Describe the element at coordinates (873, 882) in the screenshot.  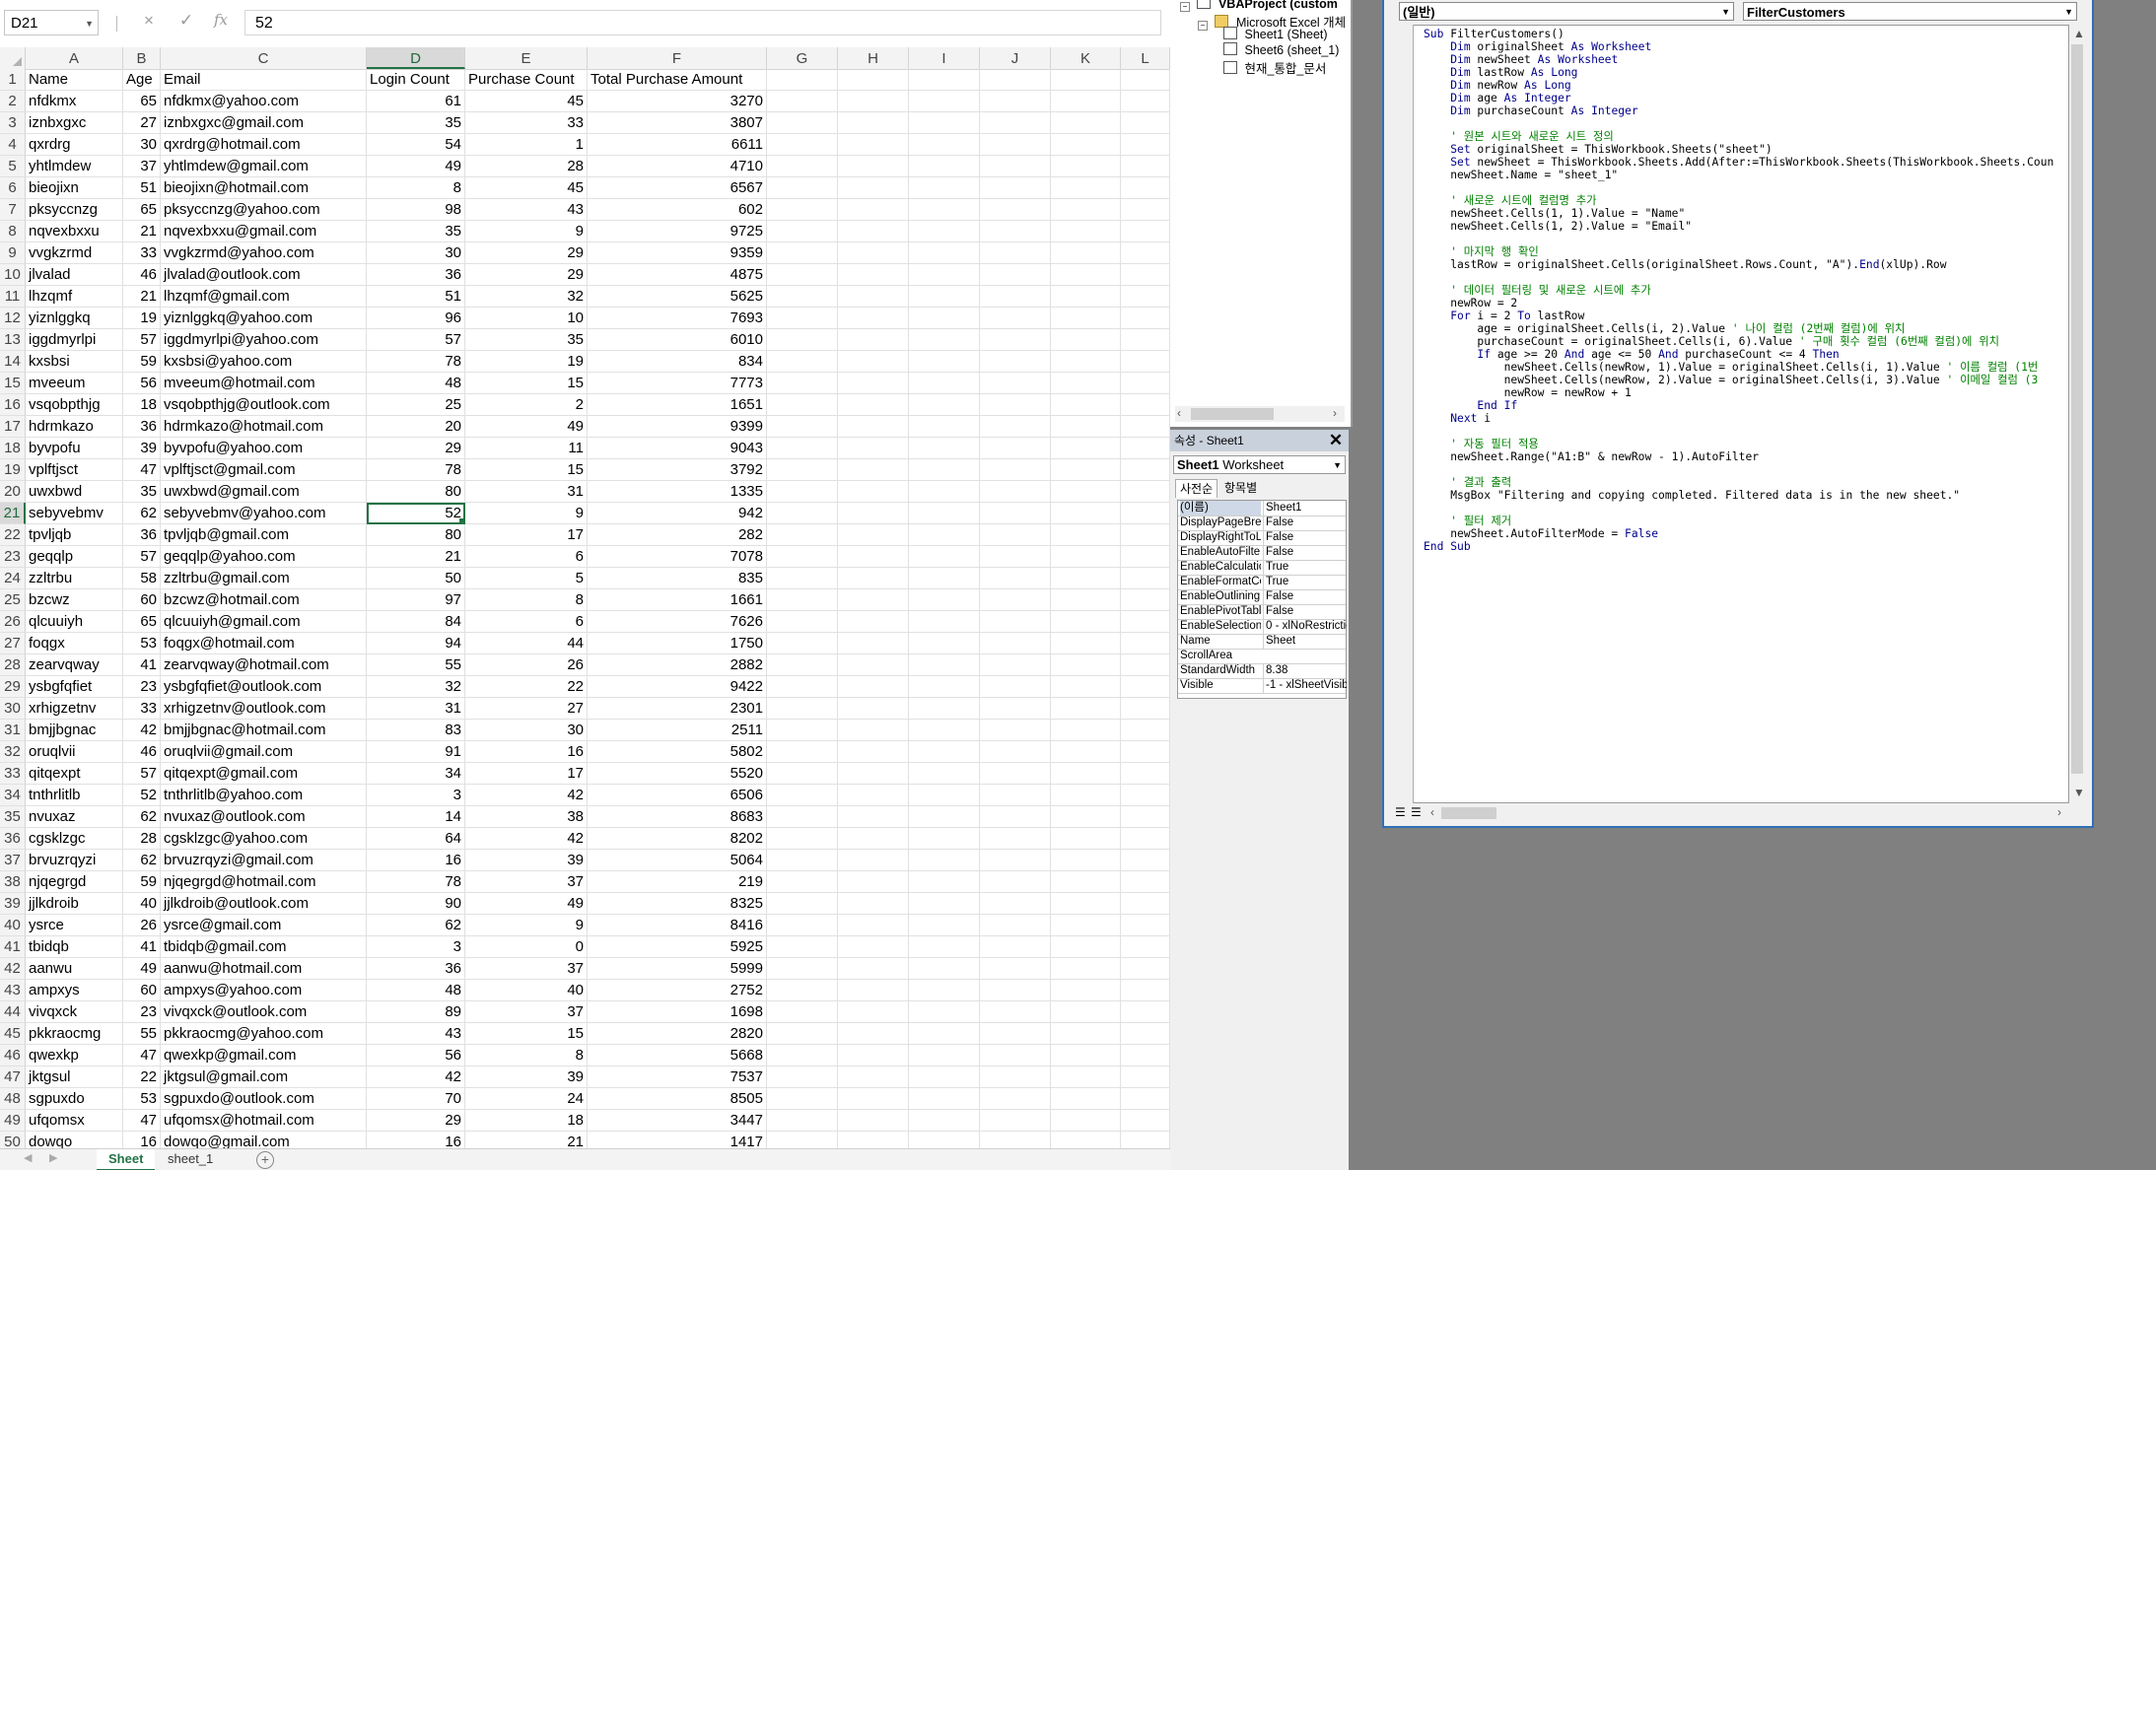
I see `cell-h38` at that location.